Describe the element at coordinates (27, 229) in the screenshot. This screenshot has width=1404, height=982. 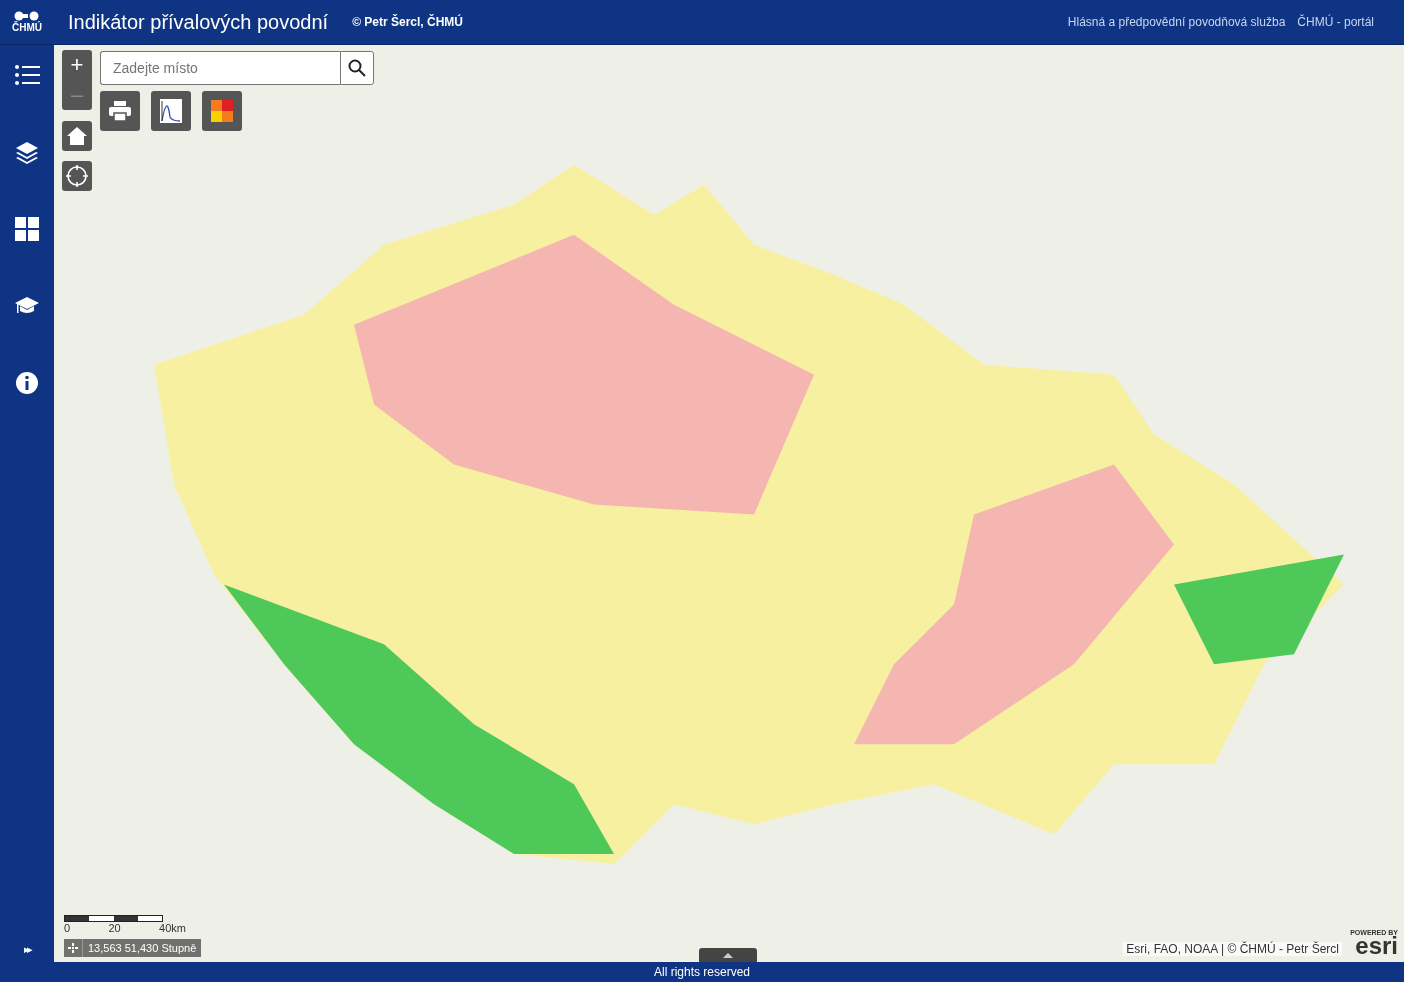
I see `grid-icon` at that location.